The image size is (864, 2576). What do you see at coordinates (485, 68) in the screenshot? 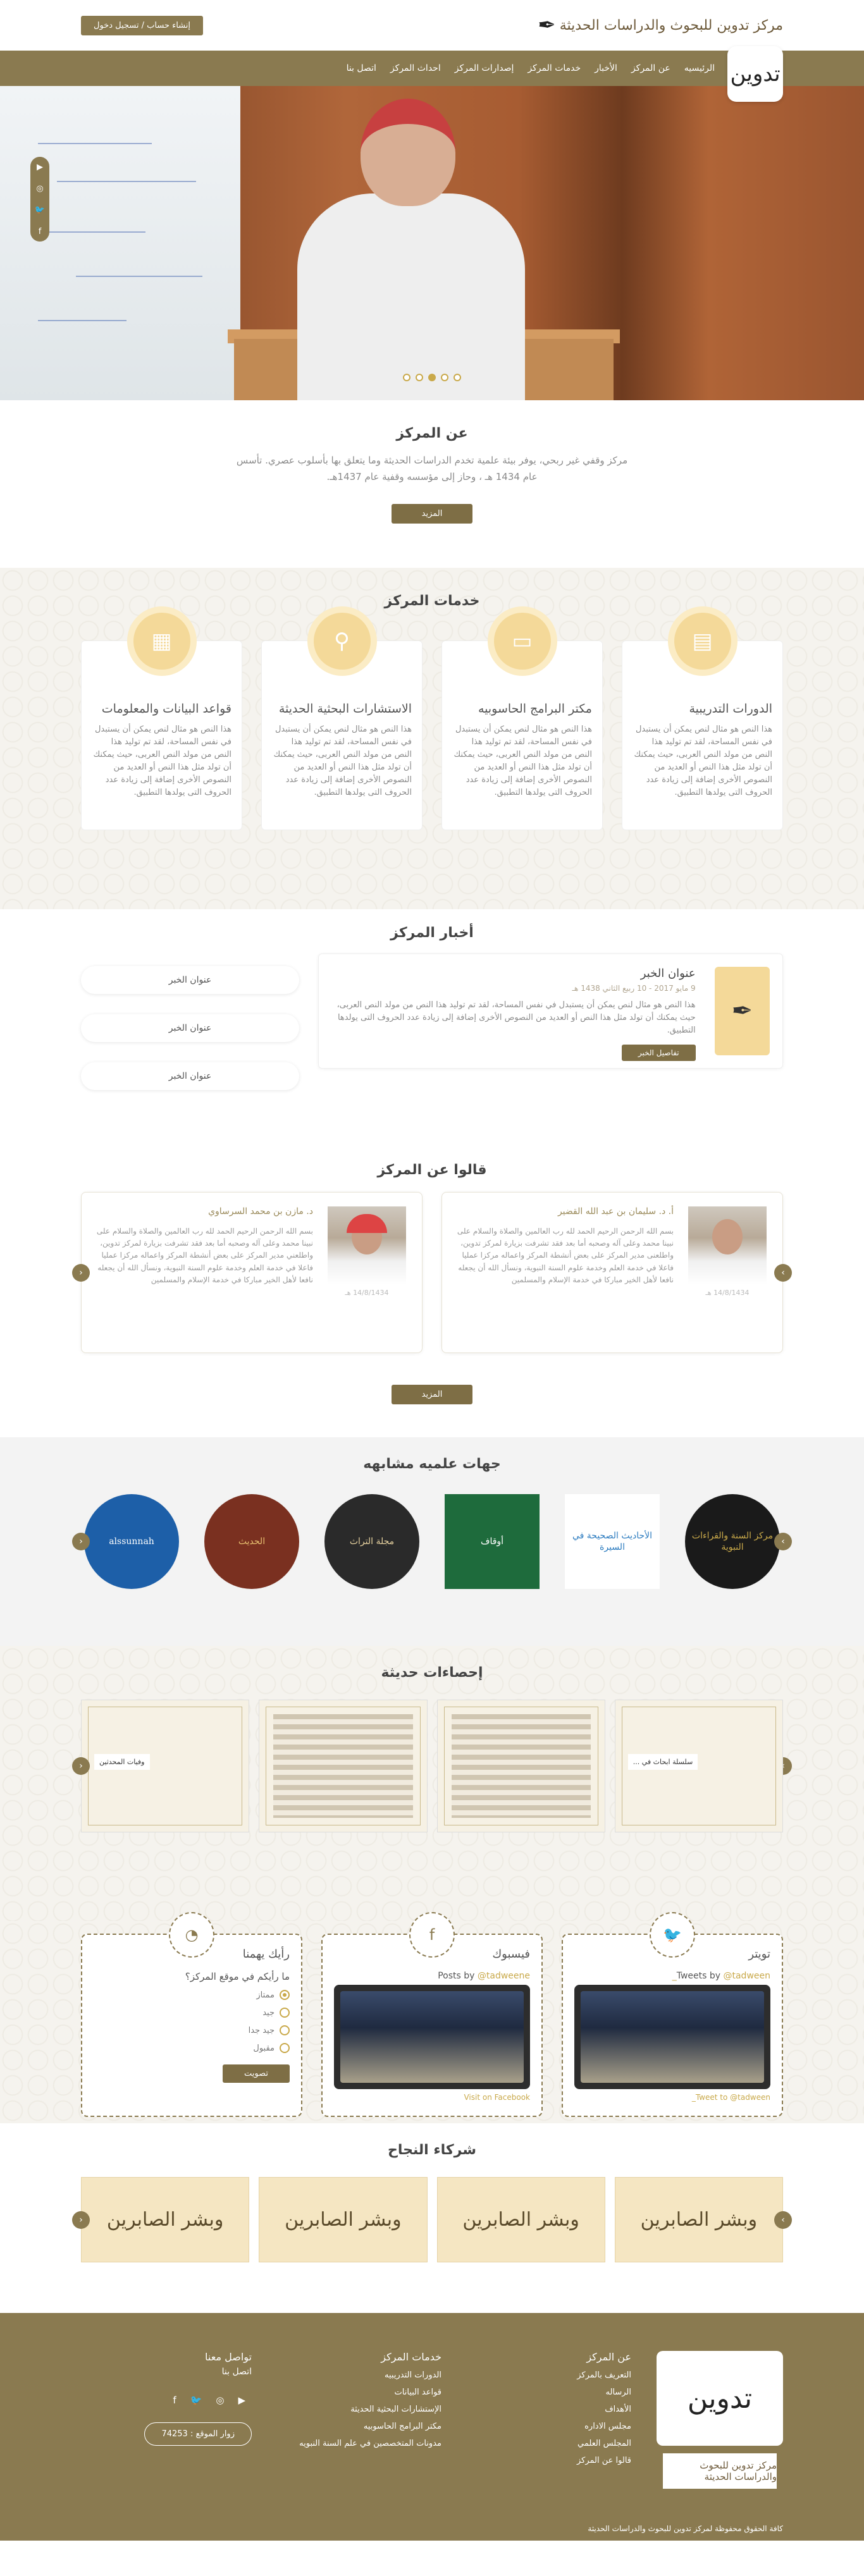
I see `nav-item-publications: إصدارات المركز` at bounding box center [485, 68].